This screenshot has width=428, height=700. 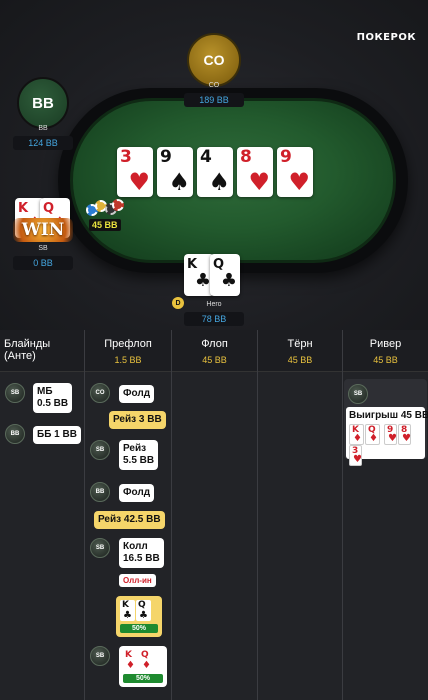 What do you see at coordinates (27, 350) in the screenshot?
I see `col-blinds: Блайнды (Анте)` at bounding box center [27, 350].